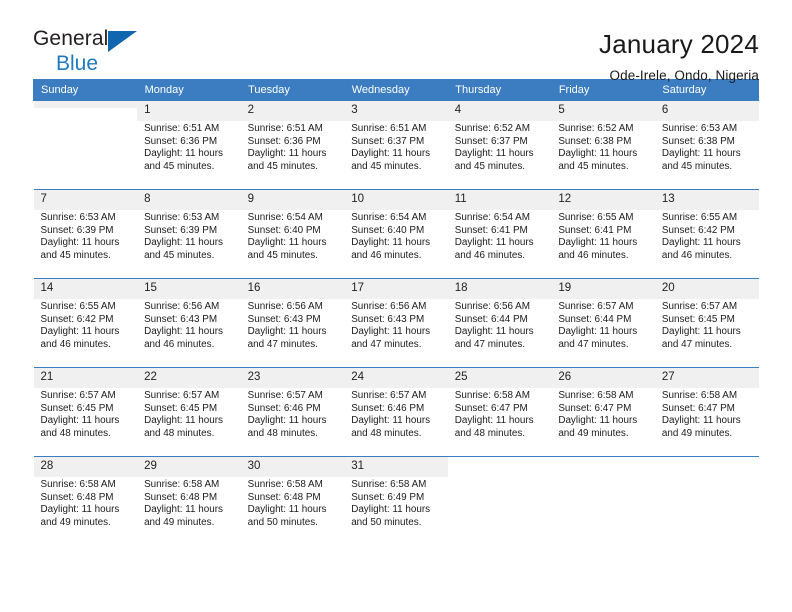 The width and height of the screenshot is (792, 612). What do you see at coordinates (292, 289) in the screenshot?
I see `day-number: 16` at bounding box center [292, 289].